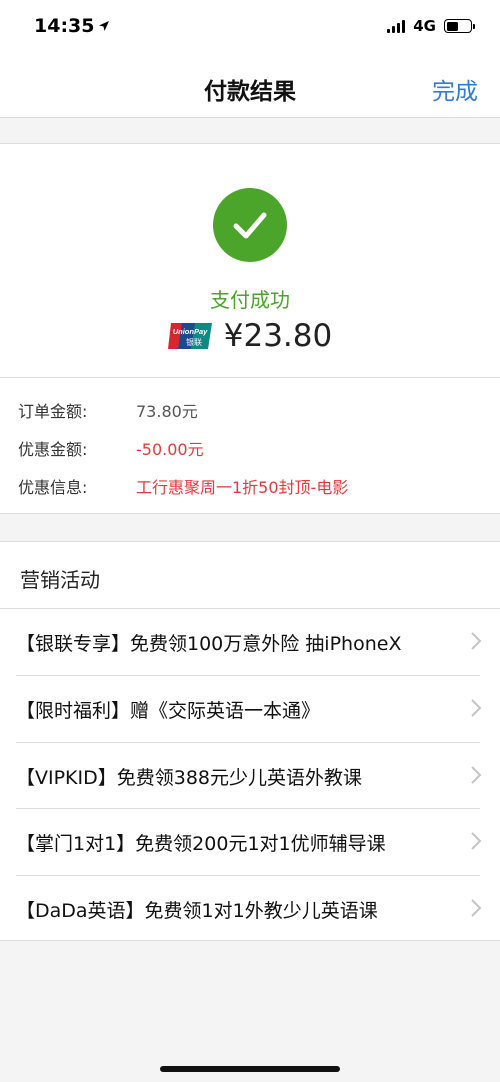 The width and height of the screenshot is (500, 1082). What do you see at coordinates (60, 580) in the screenshot?
I see `marketing-title: 营销活动` at bounding box center [60, 580].